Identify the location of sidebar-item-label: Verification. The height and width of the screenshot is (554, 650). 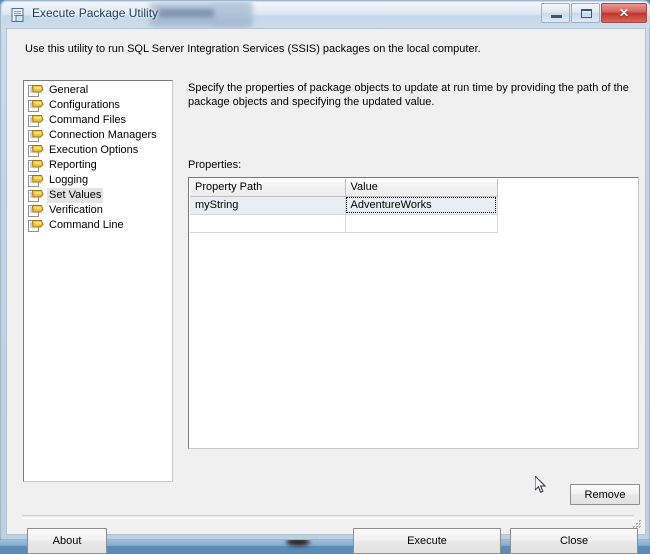
(76, 210).